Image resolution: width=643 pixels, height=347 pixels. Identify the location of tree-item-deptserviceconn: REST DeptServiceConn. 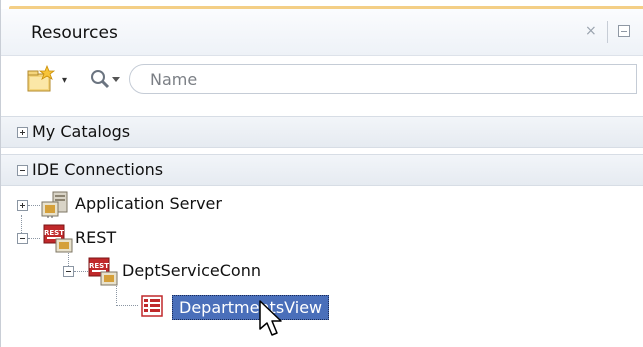
(201, 272).